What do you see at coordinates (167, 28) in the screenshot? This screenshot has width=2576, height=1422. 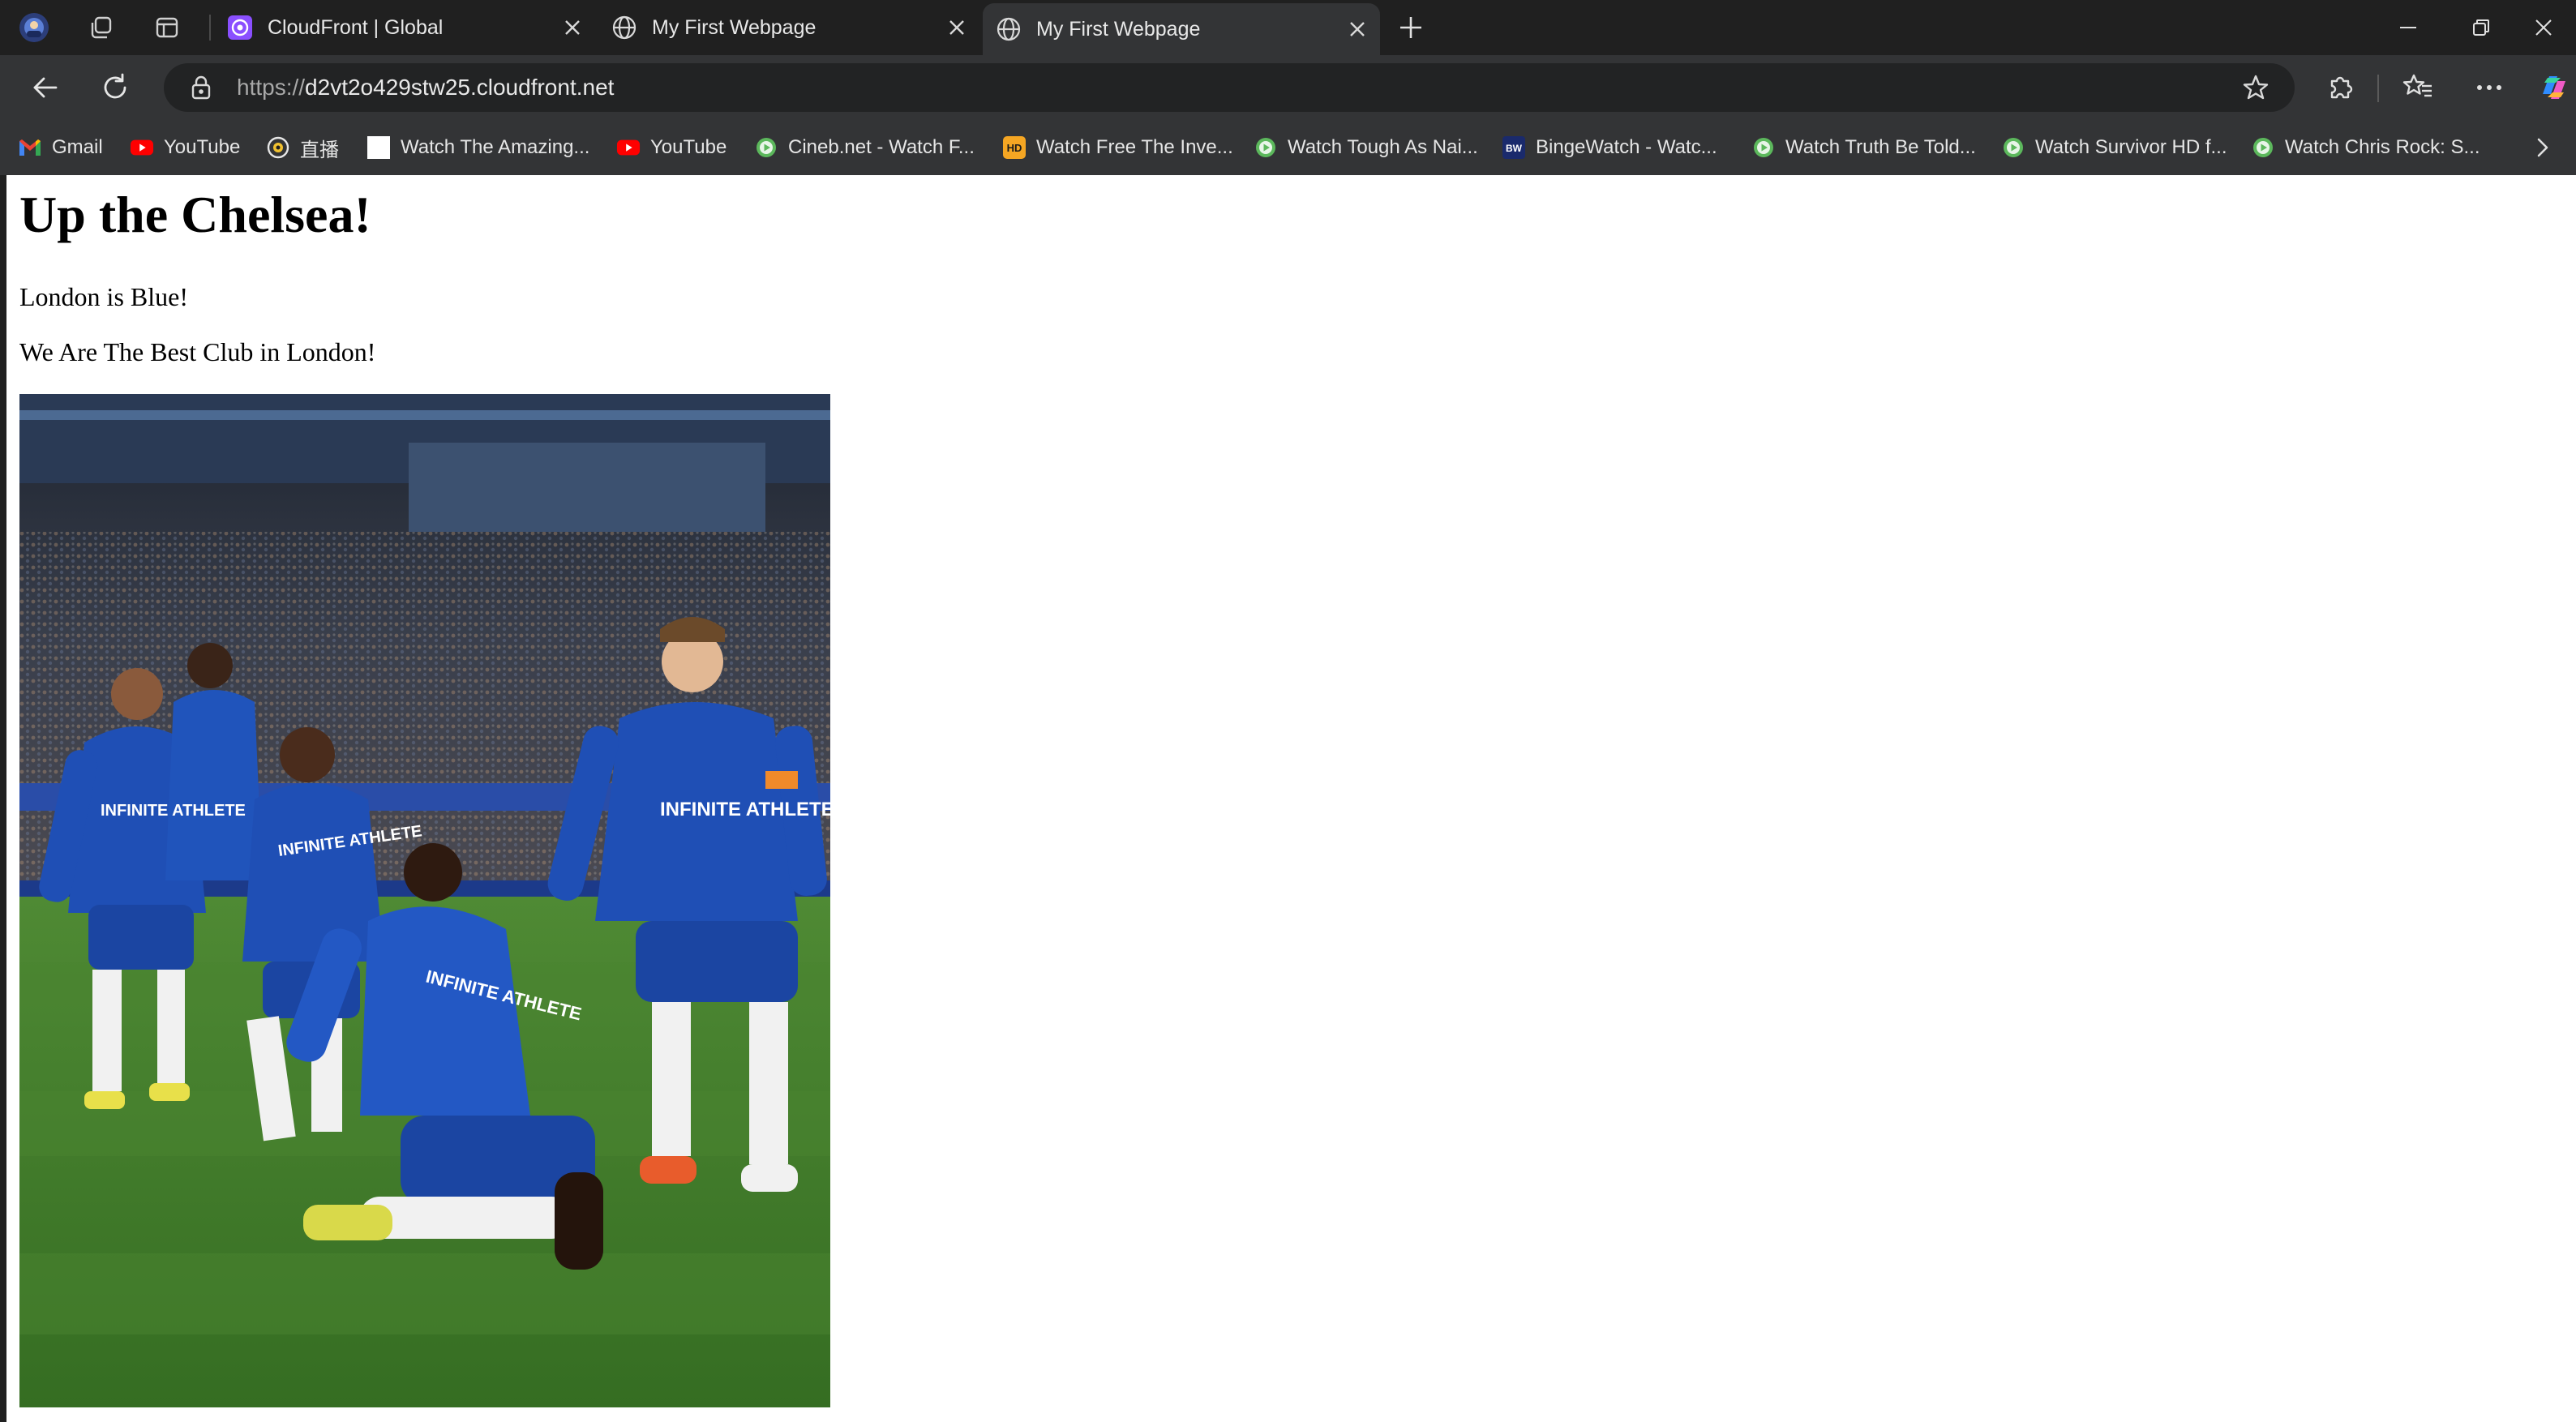 I see `tab-actions-icon` at bounding box center [167, 28].